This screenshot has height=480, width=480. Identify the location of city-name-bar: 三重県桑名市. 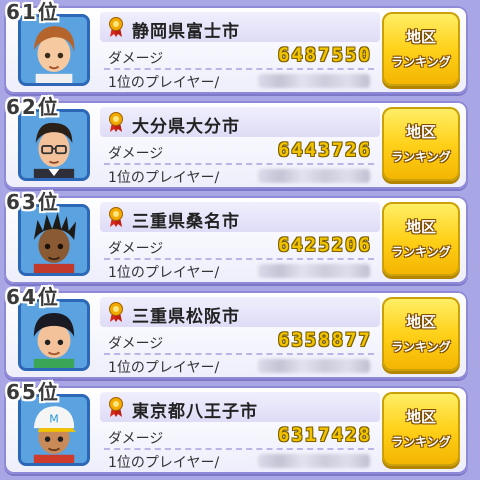
(240, 217).